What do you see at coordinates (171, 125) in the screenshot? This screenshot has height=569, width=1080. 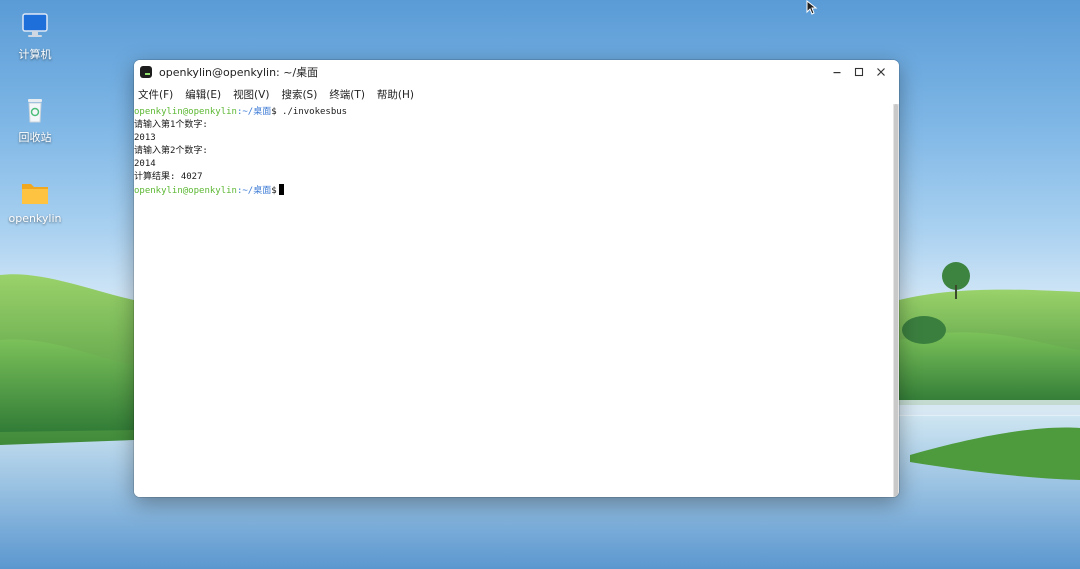 I see `terminal-output-line: 请输入第1个数字:` at bounding box center [171, 125].